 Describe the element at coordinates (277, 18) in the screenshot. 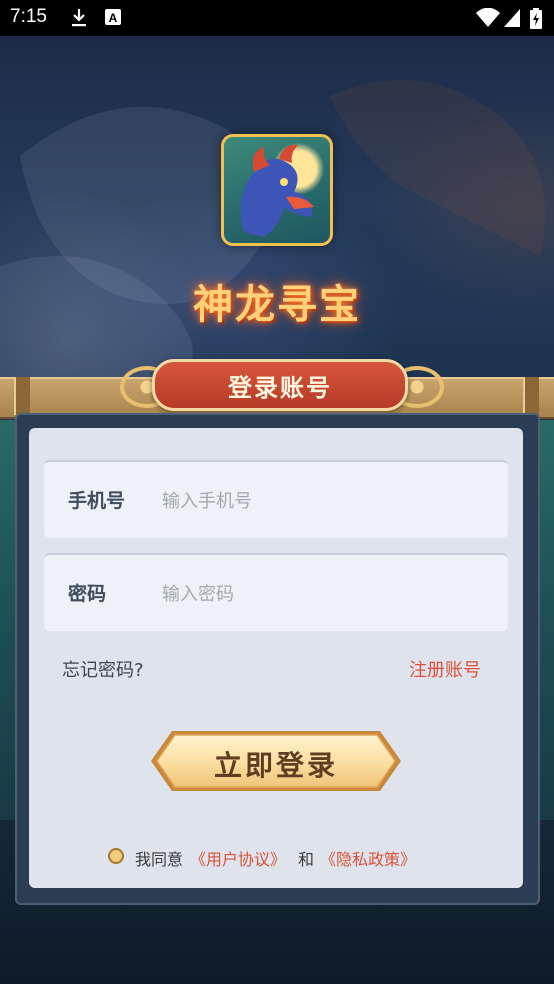

I see `status-bar: 7:15 A` at that location.